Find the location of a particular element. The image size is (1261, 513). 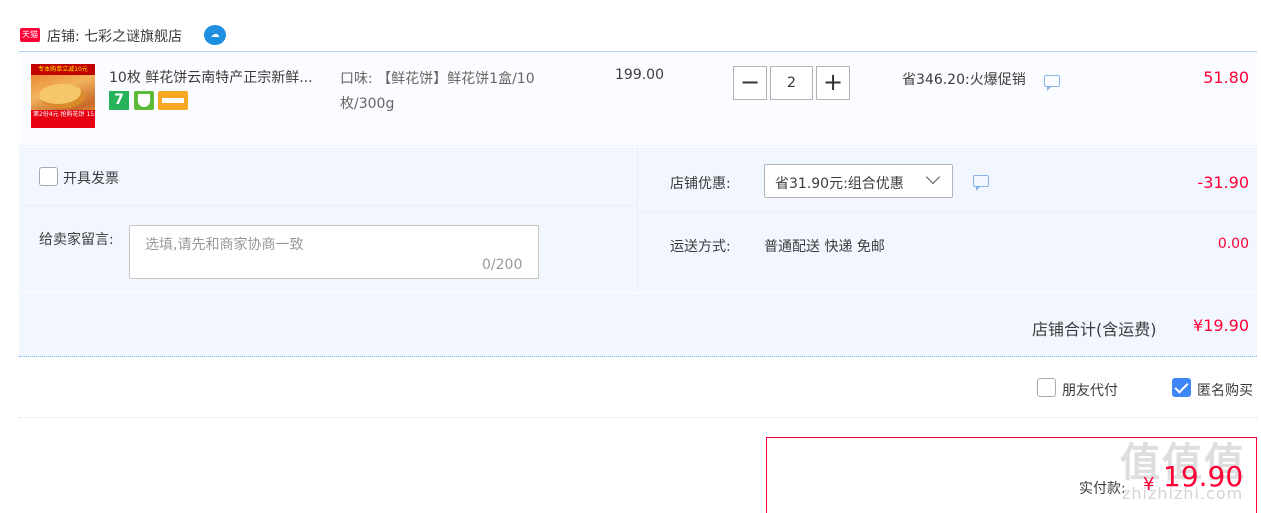

shipping-label: 运送方式: is located at coordinates (700, 247).